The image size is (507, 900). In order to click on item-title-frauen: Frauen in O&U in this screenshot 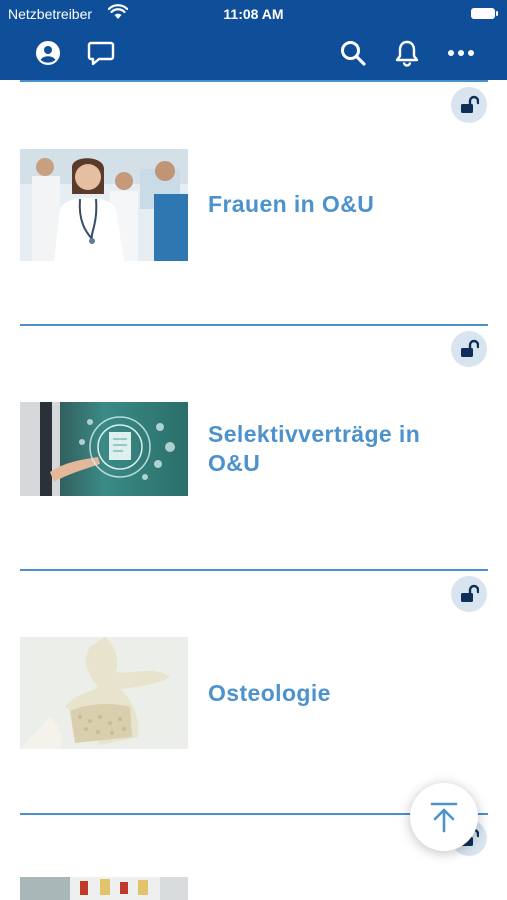, I will do `click(338, 204)`.